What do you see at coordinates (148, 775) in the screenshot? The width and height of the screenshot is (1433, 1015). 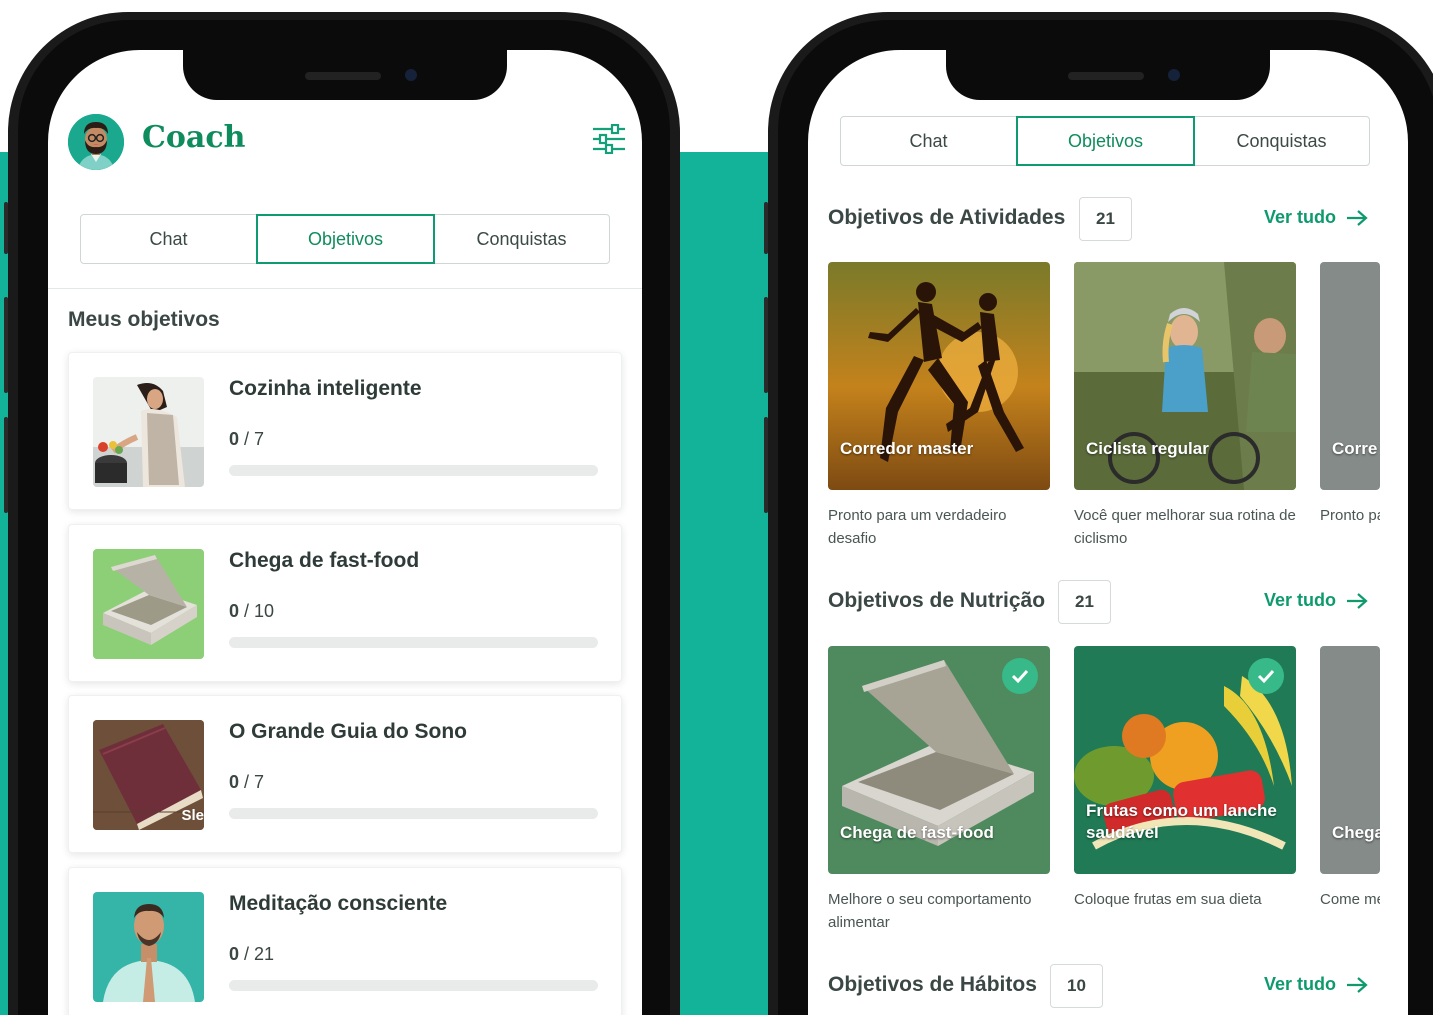 I see `goal-image-book: Sle` at bounding box center [148, 775].